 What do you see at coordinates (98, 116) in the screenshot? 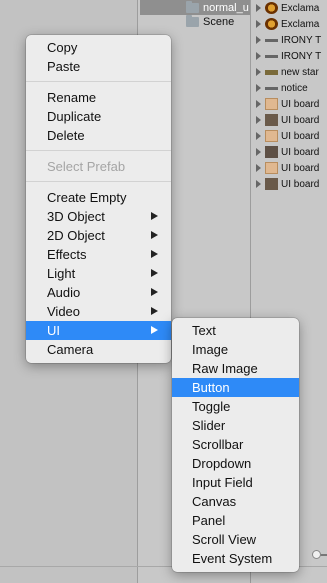
I see `menu-item-duplicate: Duplicate` at bounding box center [98, 116].